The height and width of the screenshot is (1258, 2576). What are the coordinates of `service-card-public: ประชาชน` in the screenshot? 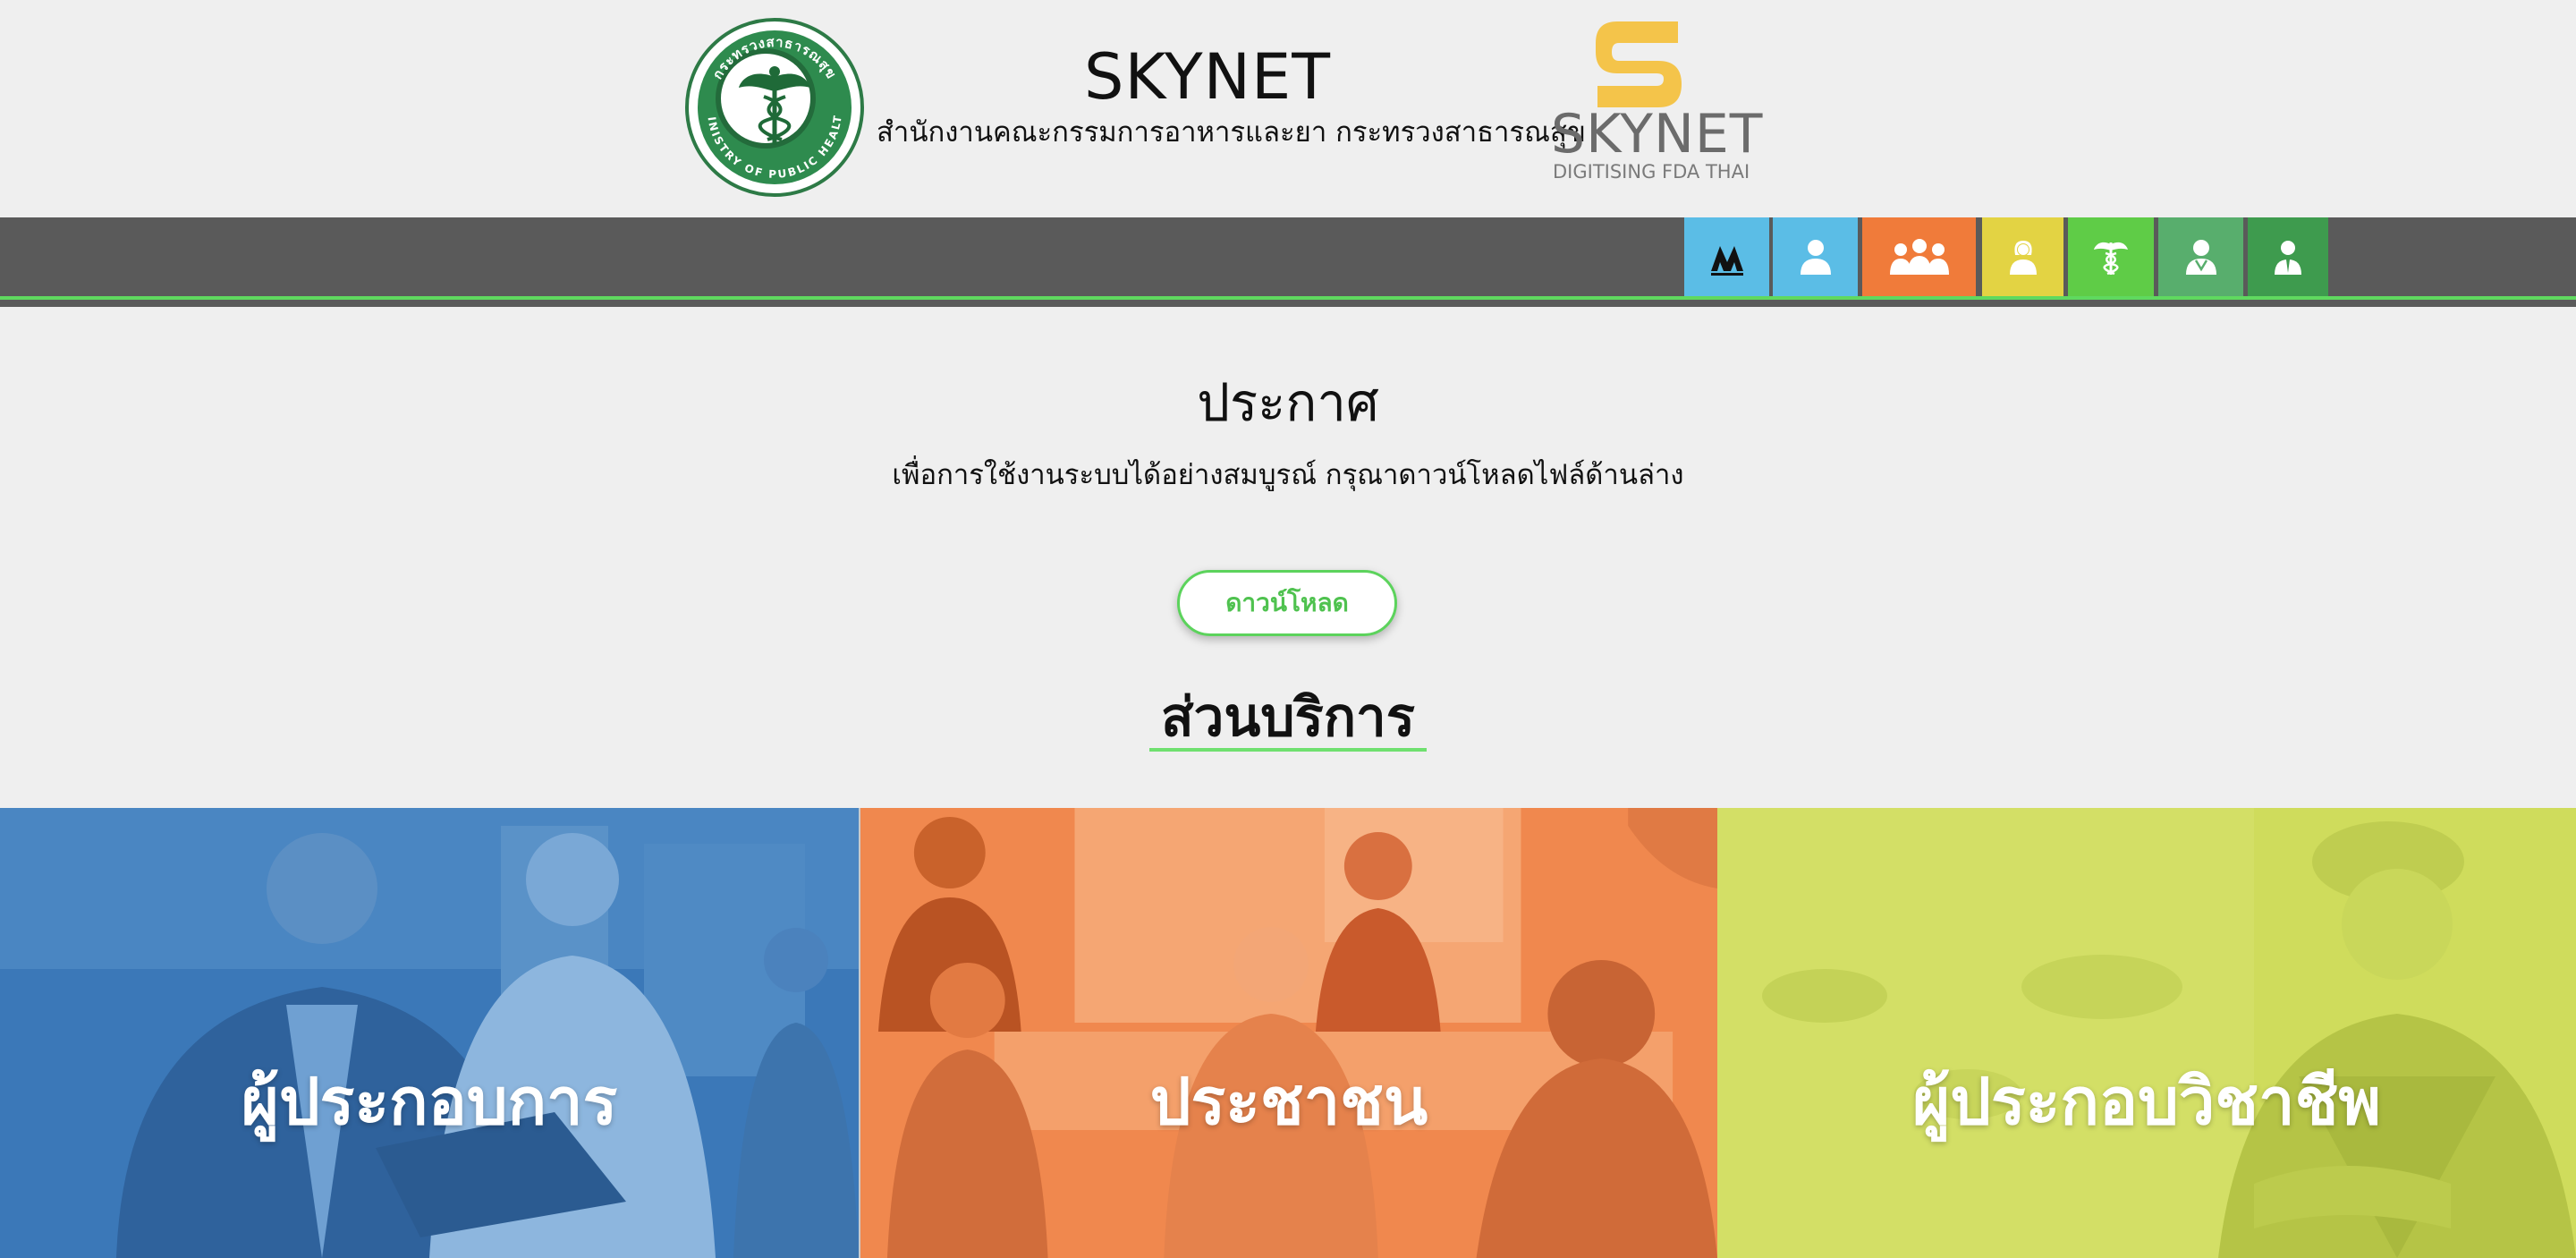 It's located at (1288, 1033).